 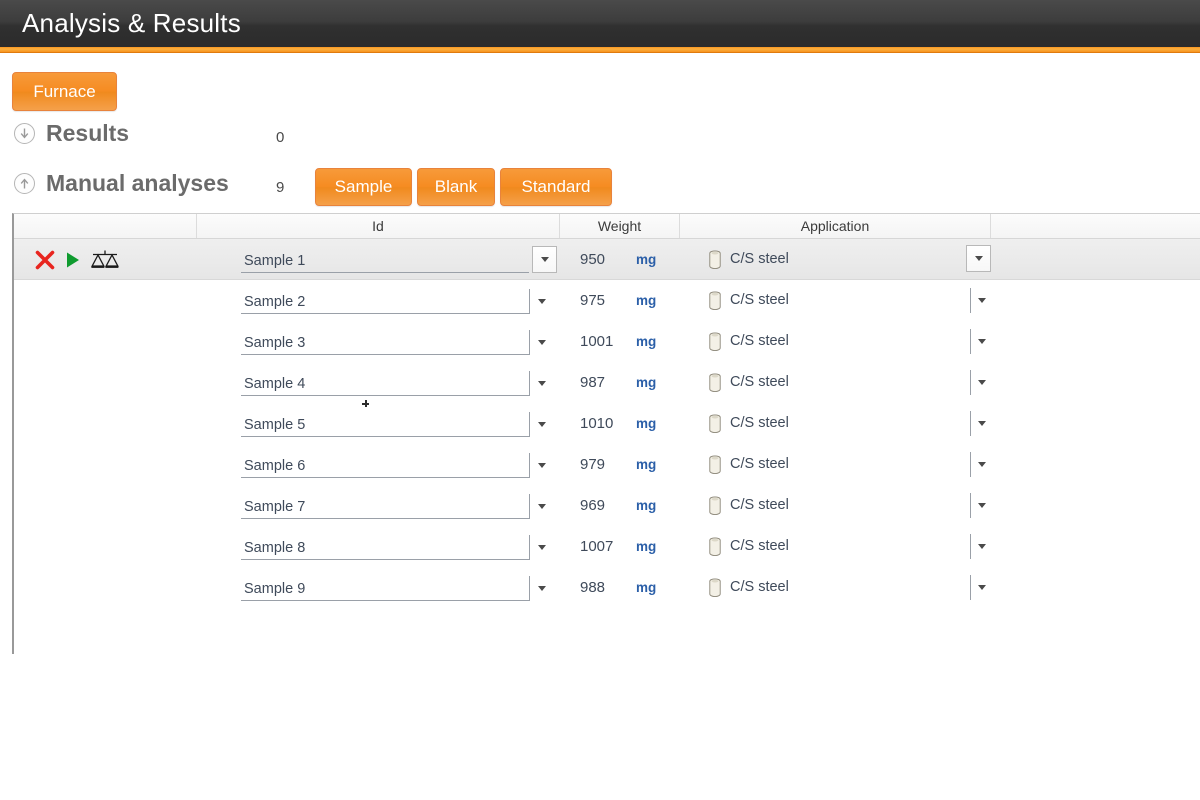 I want to click on table-row: Sample 9 988 mg C/S steel, so click(x=607, y=587).